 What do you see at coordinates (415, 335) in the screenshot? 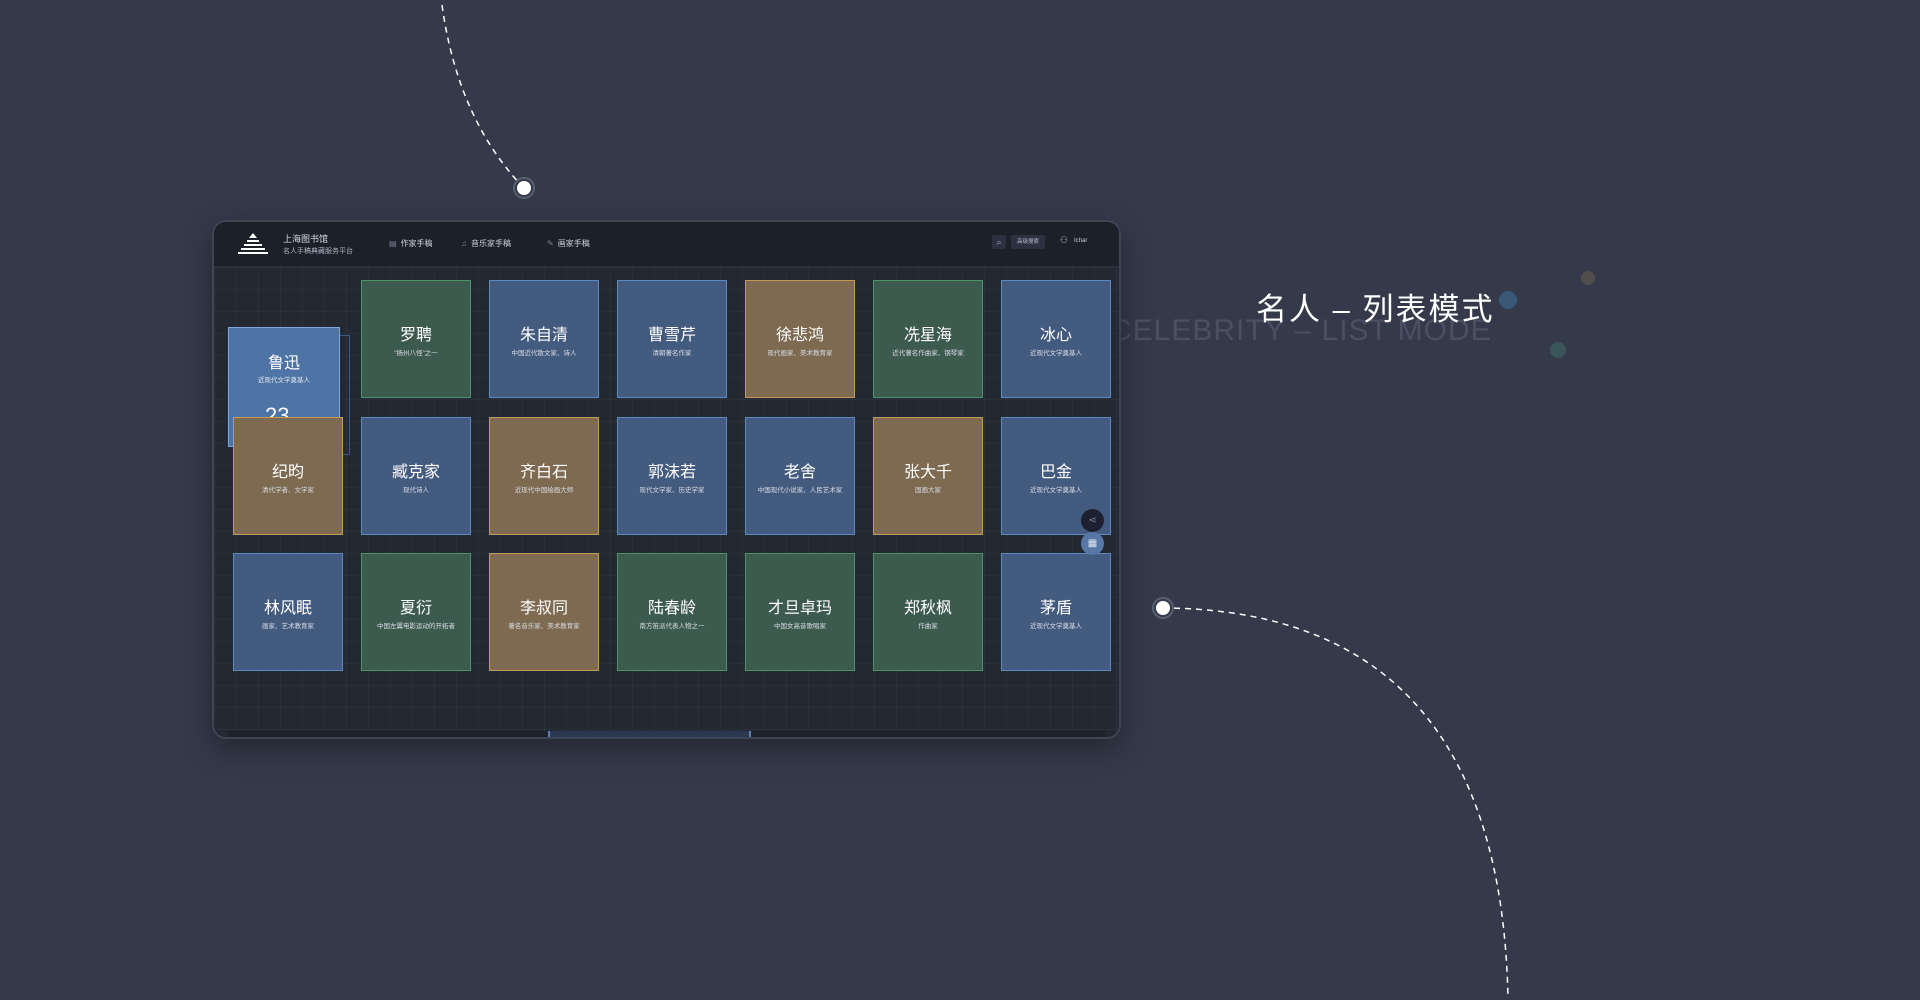
I see `celebrity-name: 罗聘` at bounding box center [415, 335].